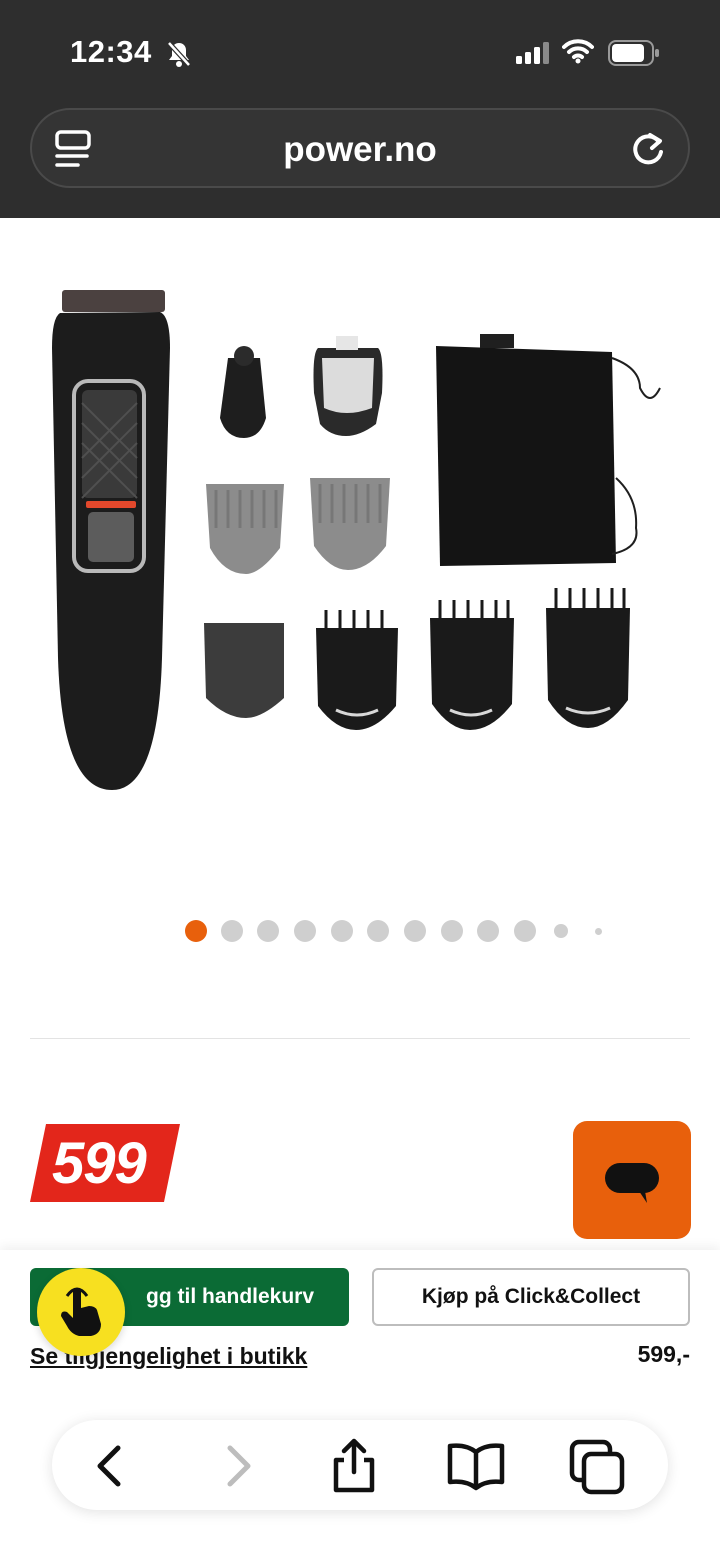 This screenshot has height=1561, width=720. Describe the element at coordinates (632, 1180) in the screenshot. I see `chat-button` at that location.